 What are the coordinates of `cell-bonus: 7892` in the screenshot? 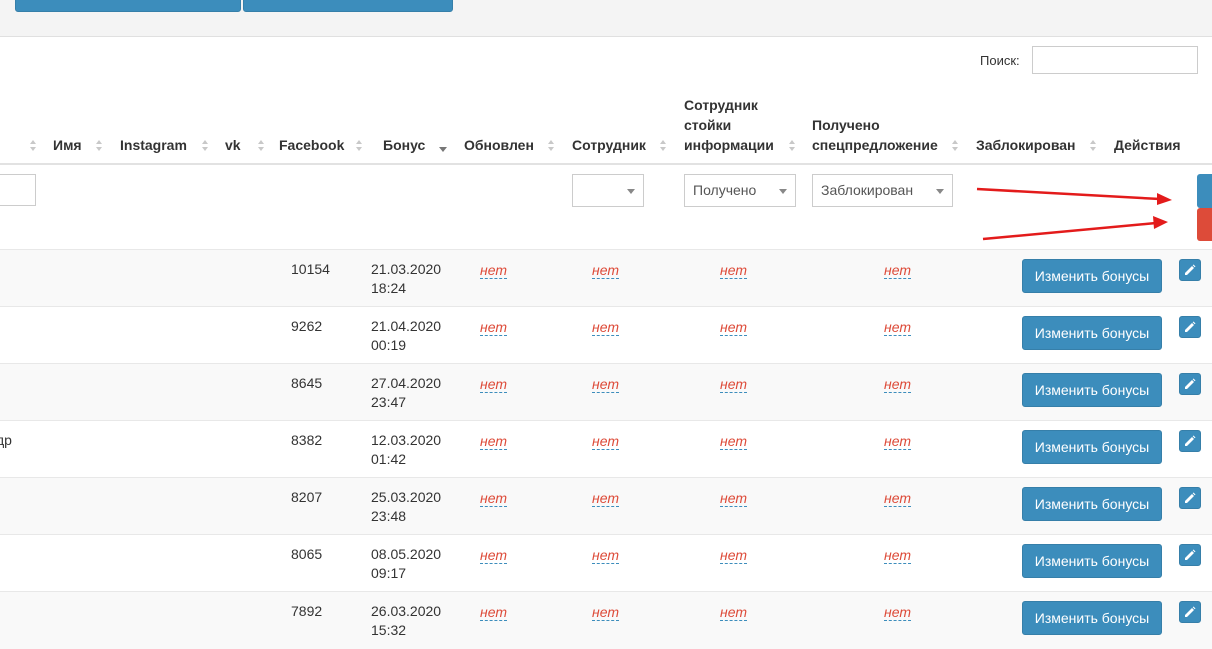 It's located at (307, 611).